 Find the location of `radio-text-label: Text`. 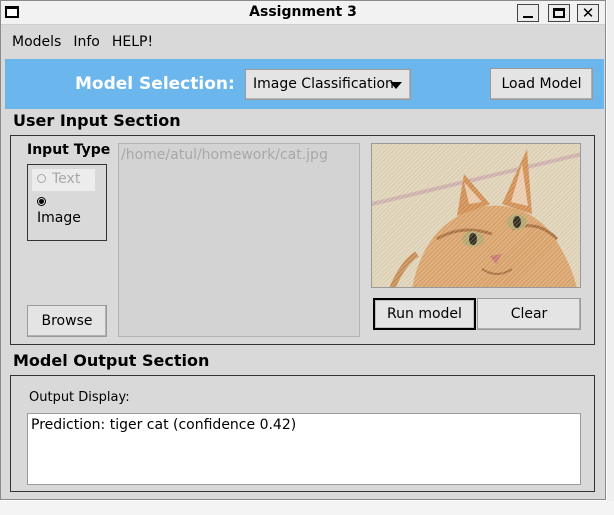

radio-text-label: Text is located at coordinates (66, 179).